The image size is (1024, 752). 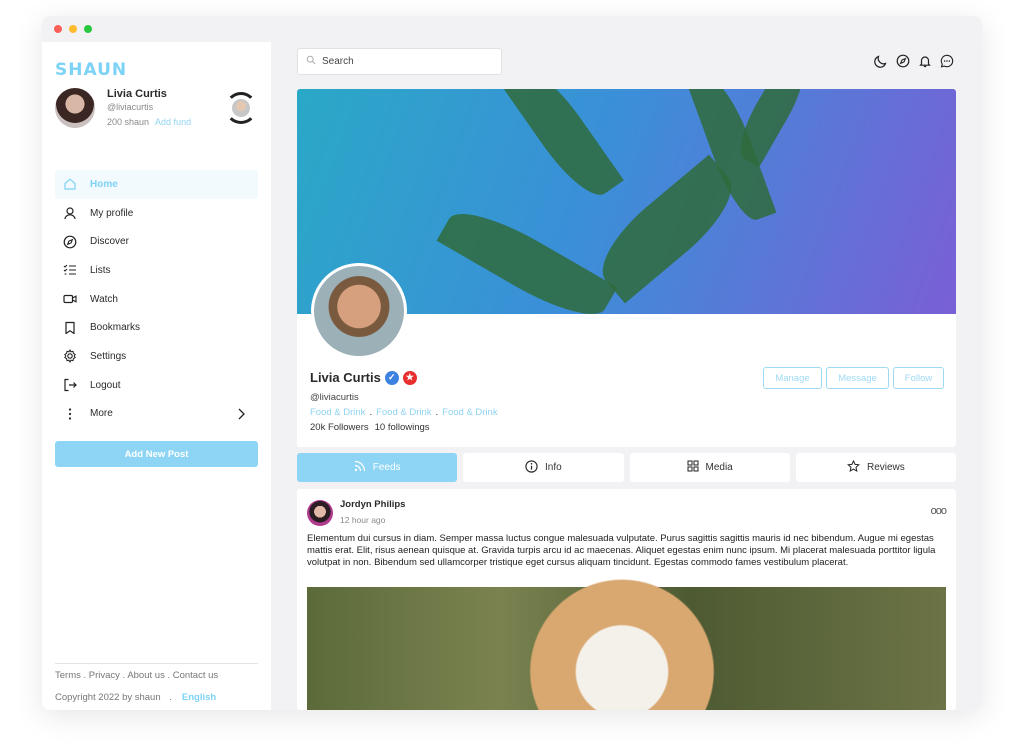 I want to click on current-user-name: Livia Curtis, so click(x=137, y=94).